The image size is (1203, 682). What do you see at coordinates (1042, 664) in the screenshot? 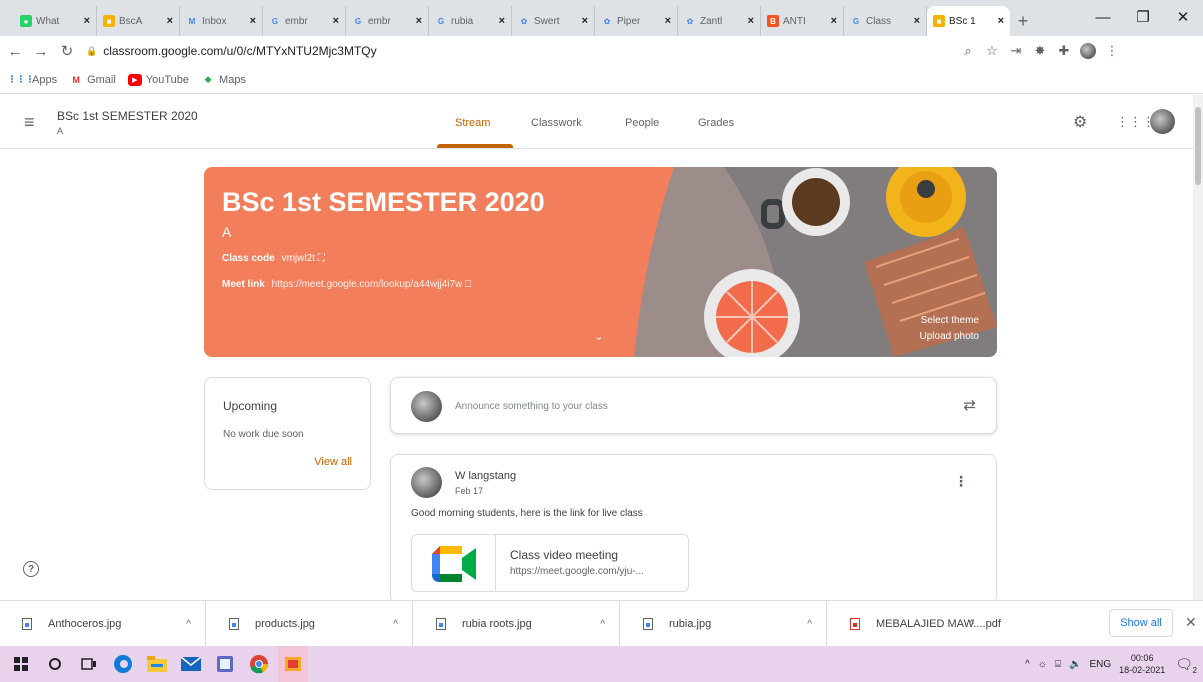
I see `system-tray-app-icon: ☼` at bounding box center [1042, 664].